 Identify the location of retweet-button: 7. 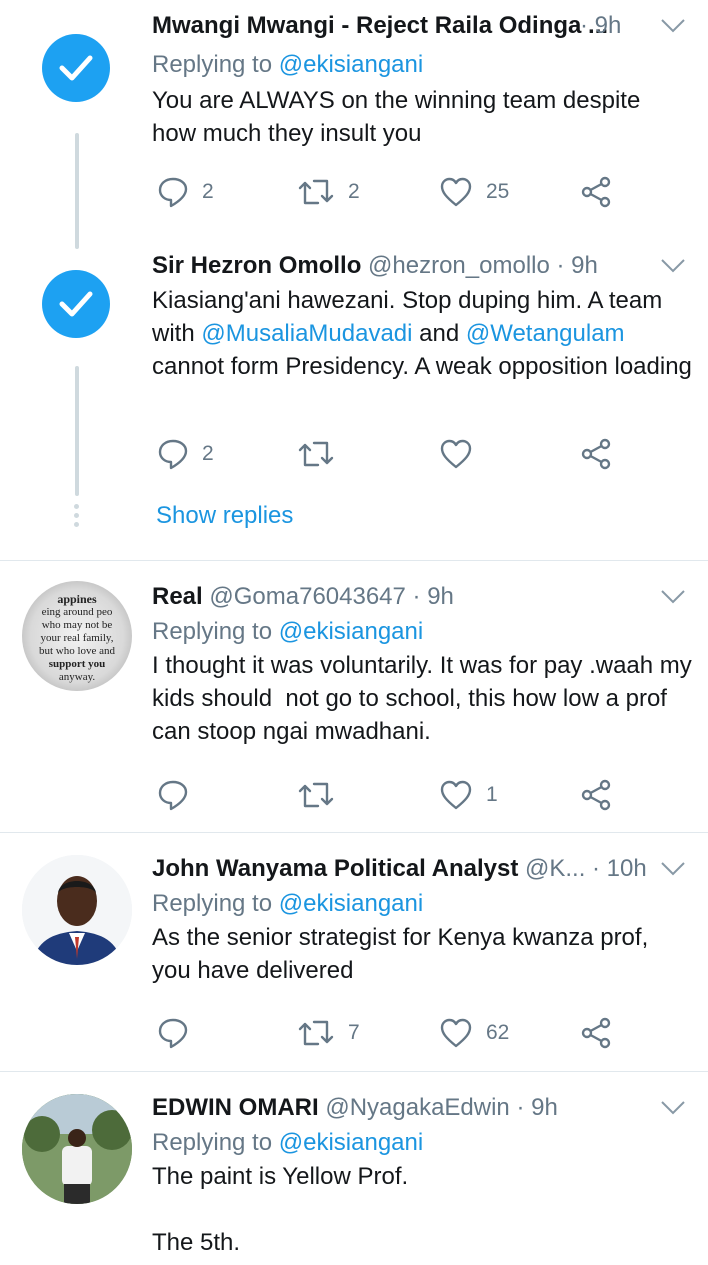
(329, 1033).